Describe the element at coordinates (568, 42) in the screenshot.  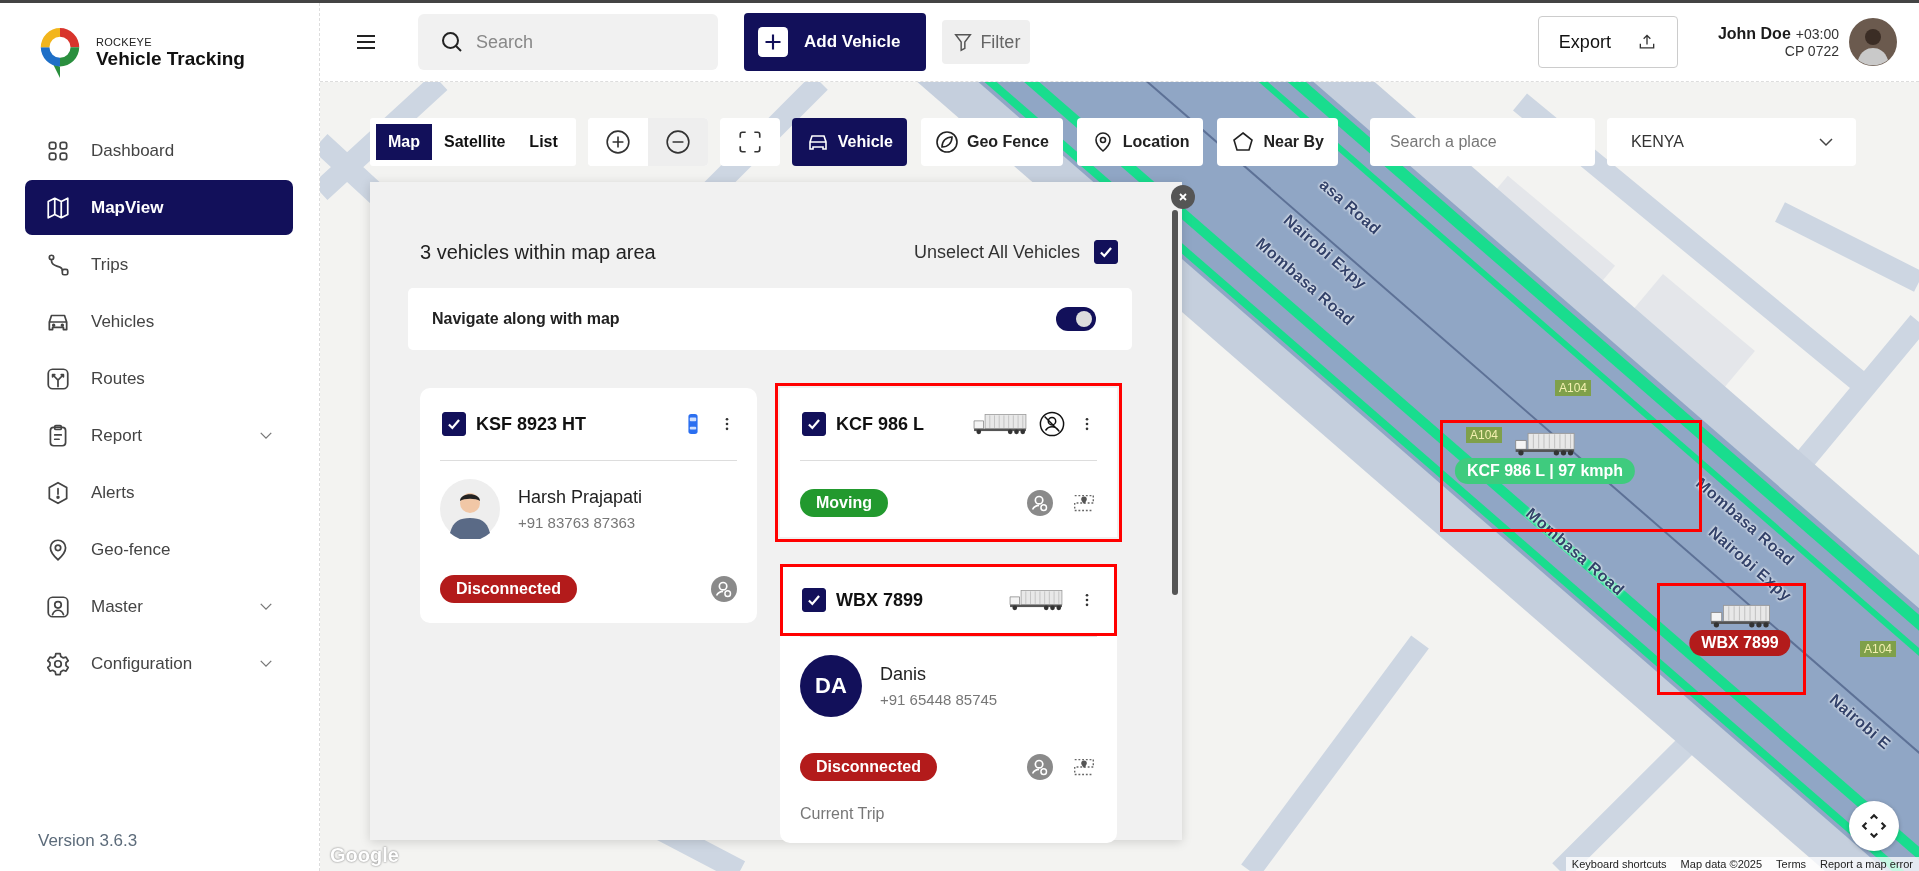
I see `search-field: Search` at that location.